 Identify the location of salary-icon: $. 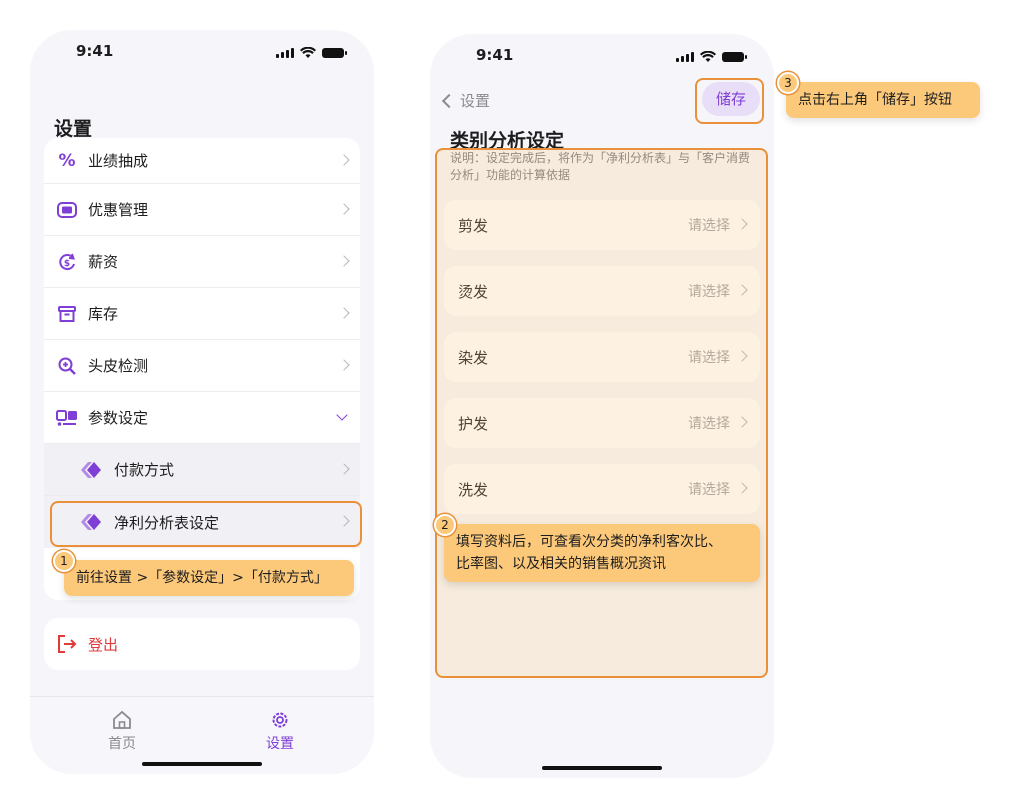
(67, 262).